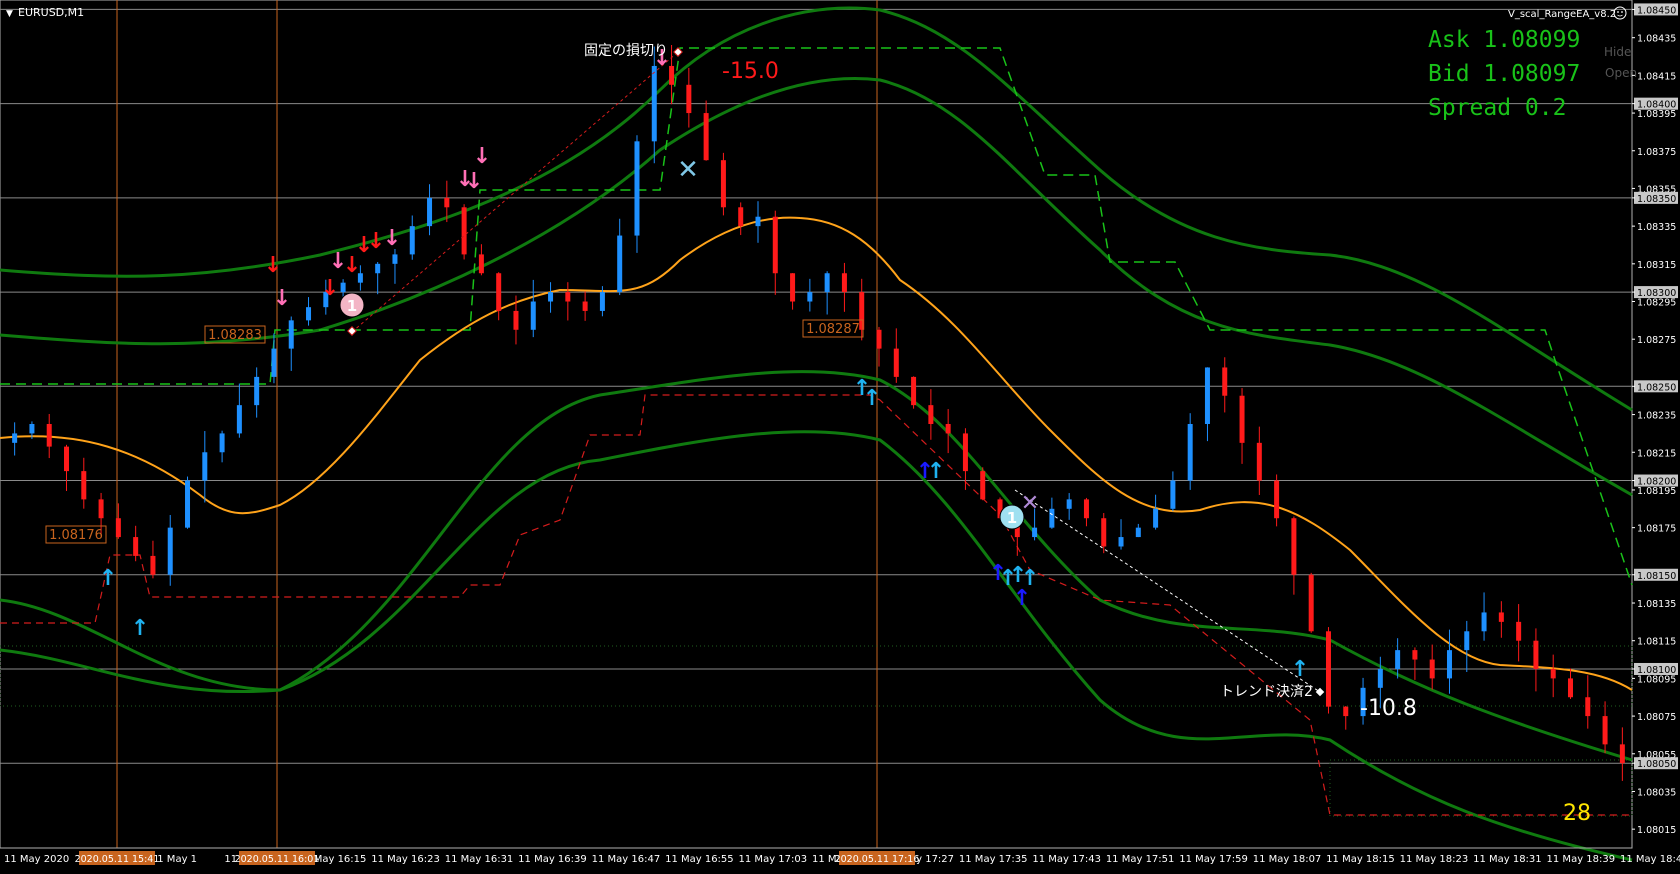  Describe the element at coordinates (750, 71) in the screenshot. I see `loss-fixed-value: -15.0` at that location.